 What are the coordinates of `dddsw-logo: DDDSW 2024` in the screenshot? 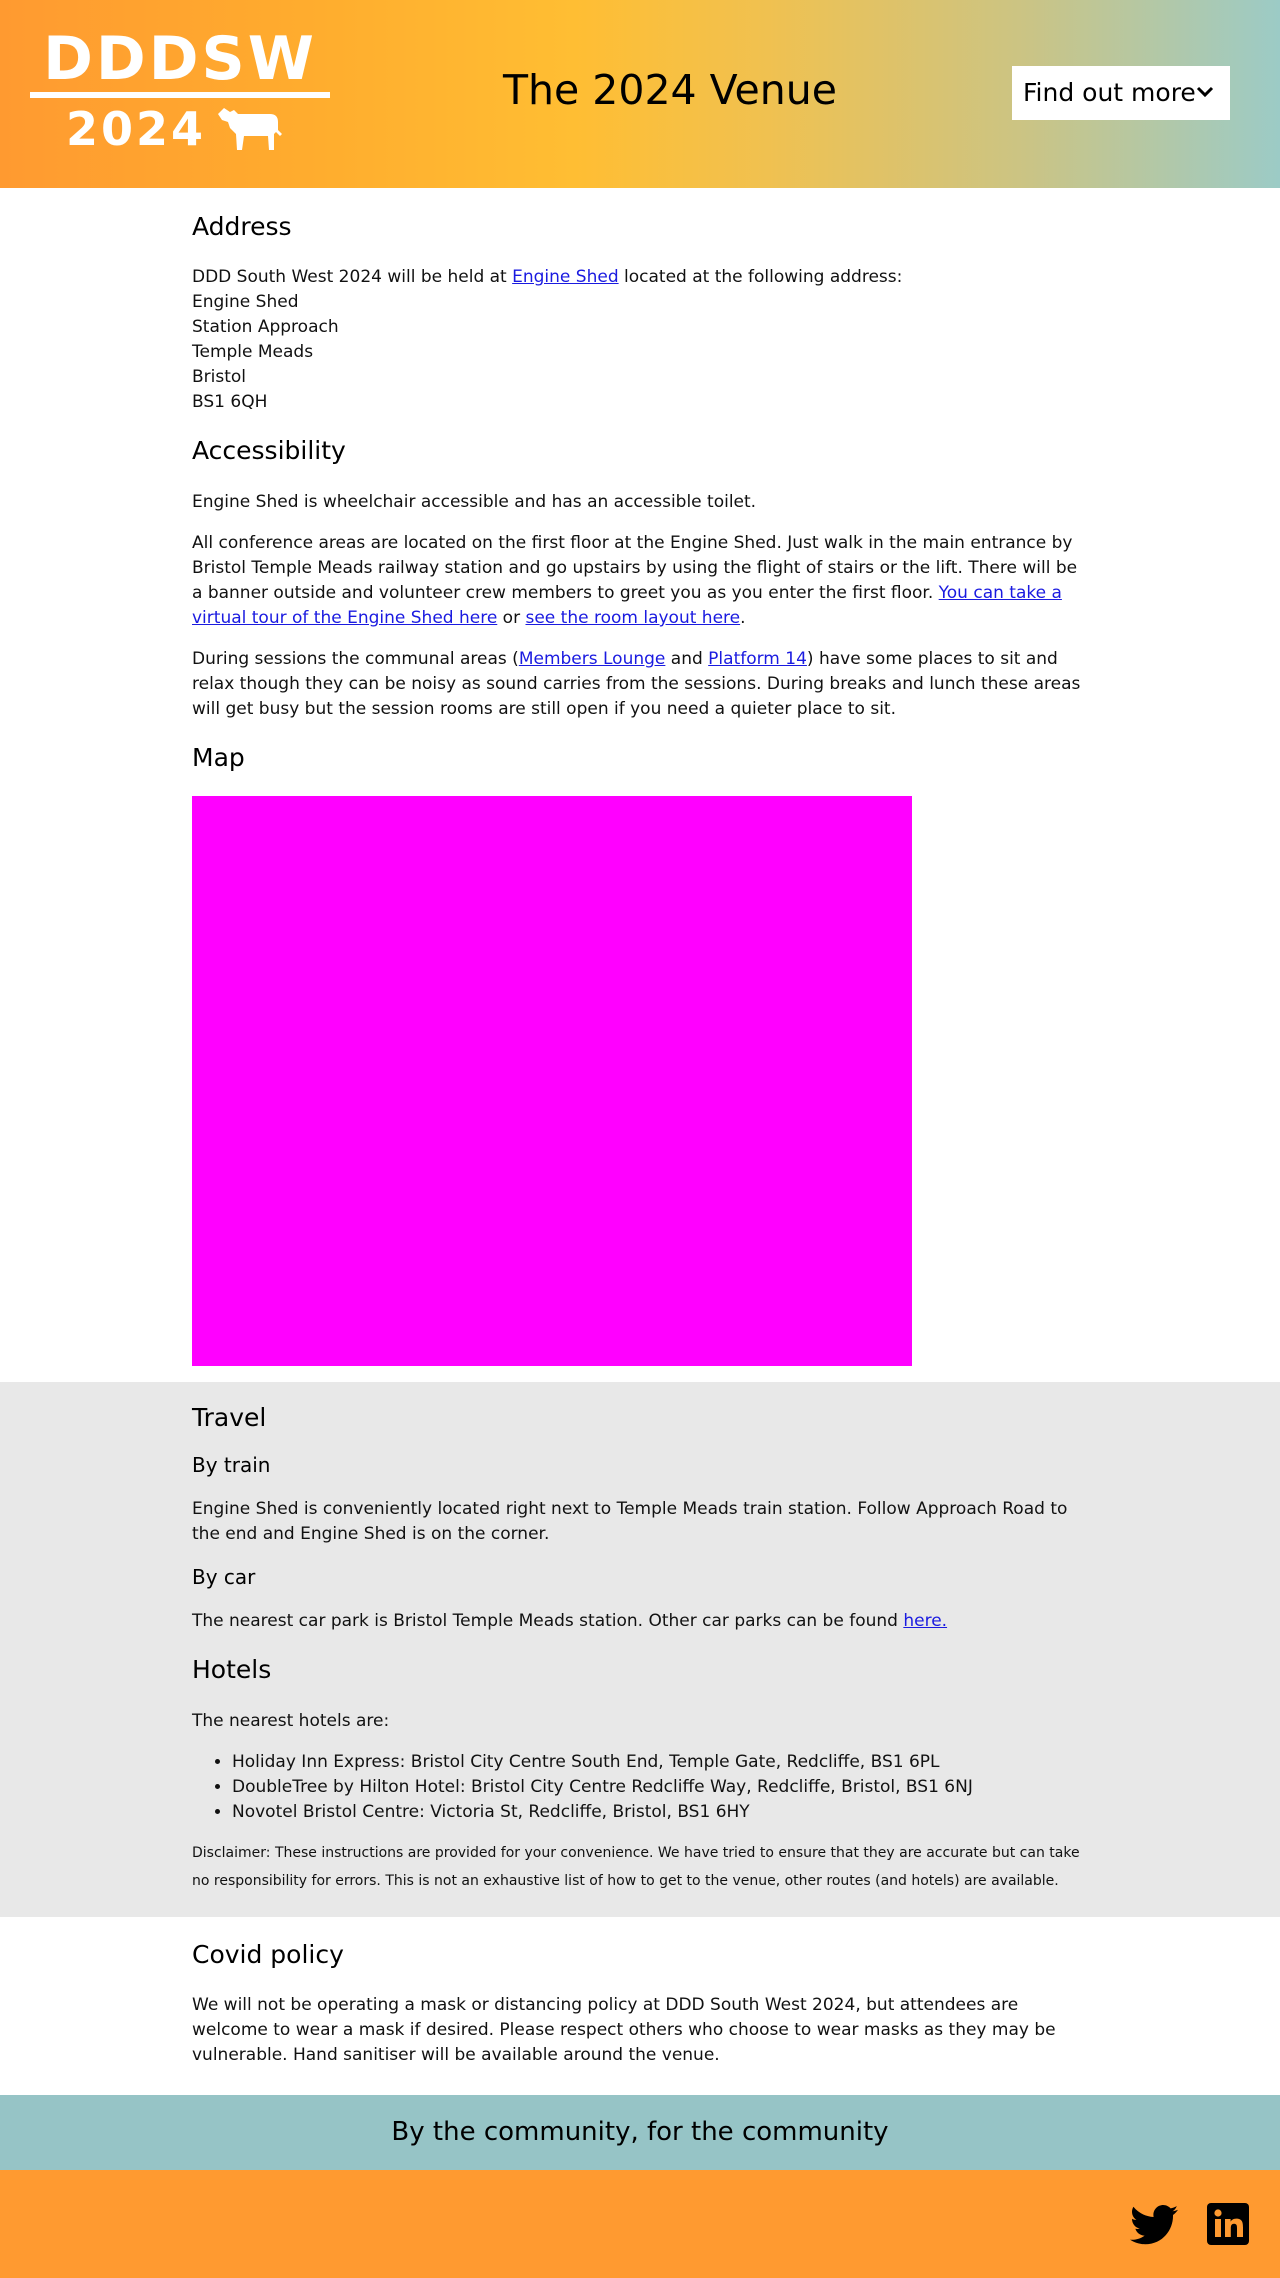 It's located at (180, 90).